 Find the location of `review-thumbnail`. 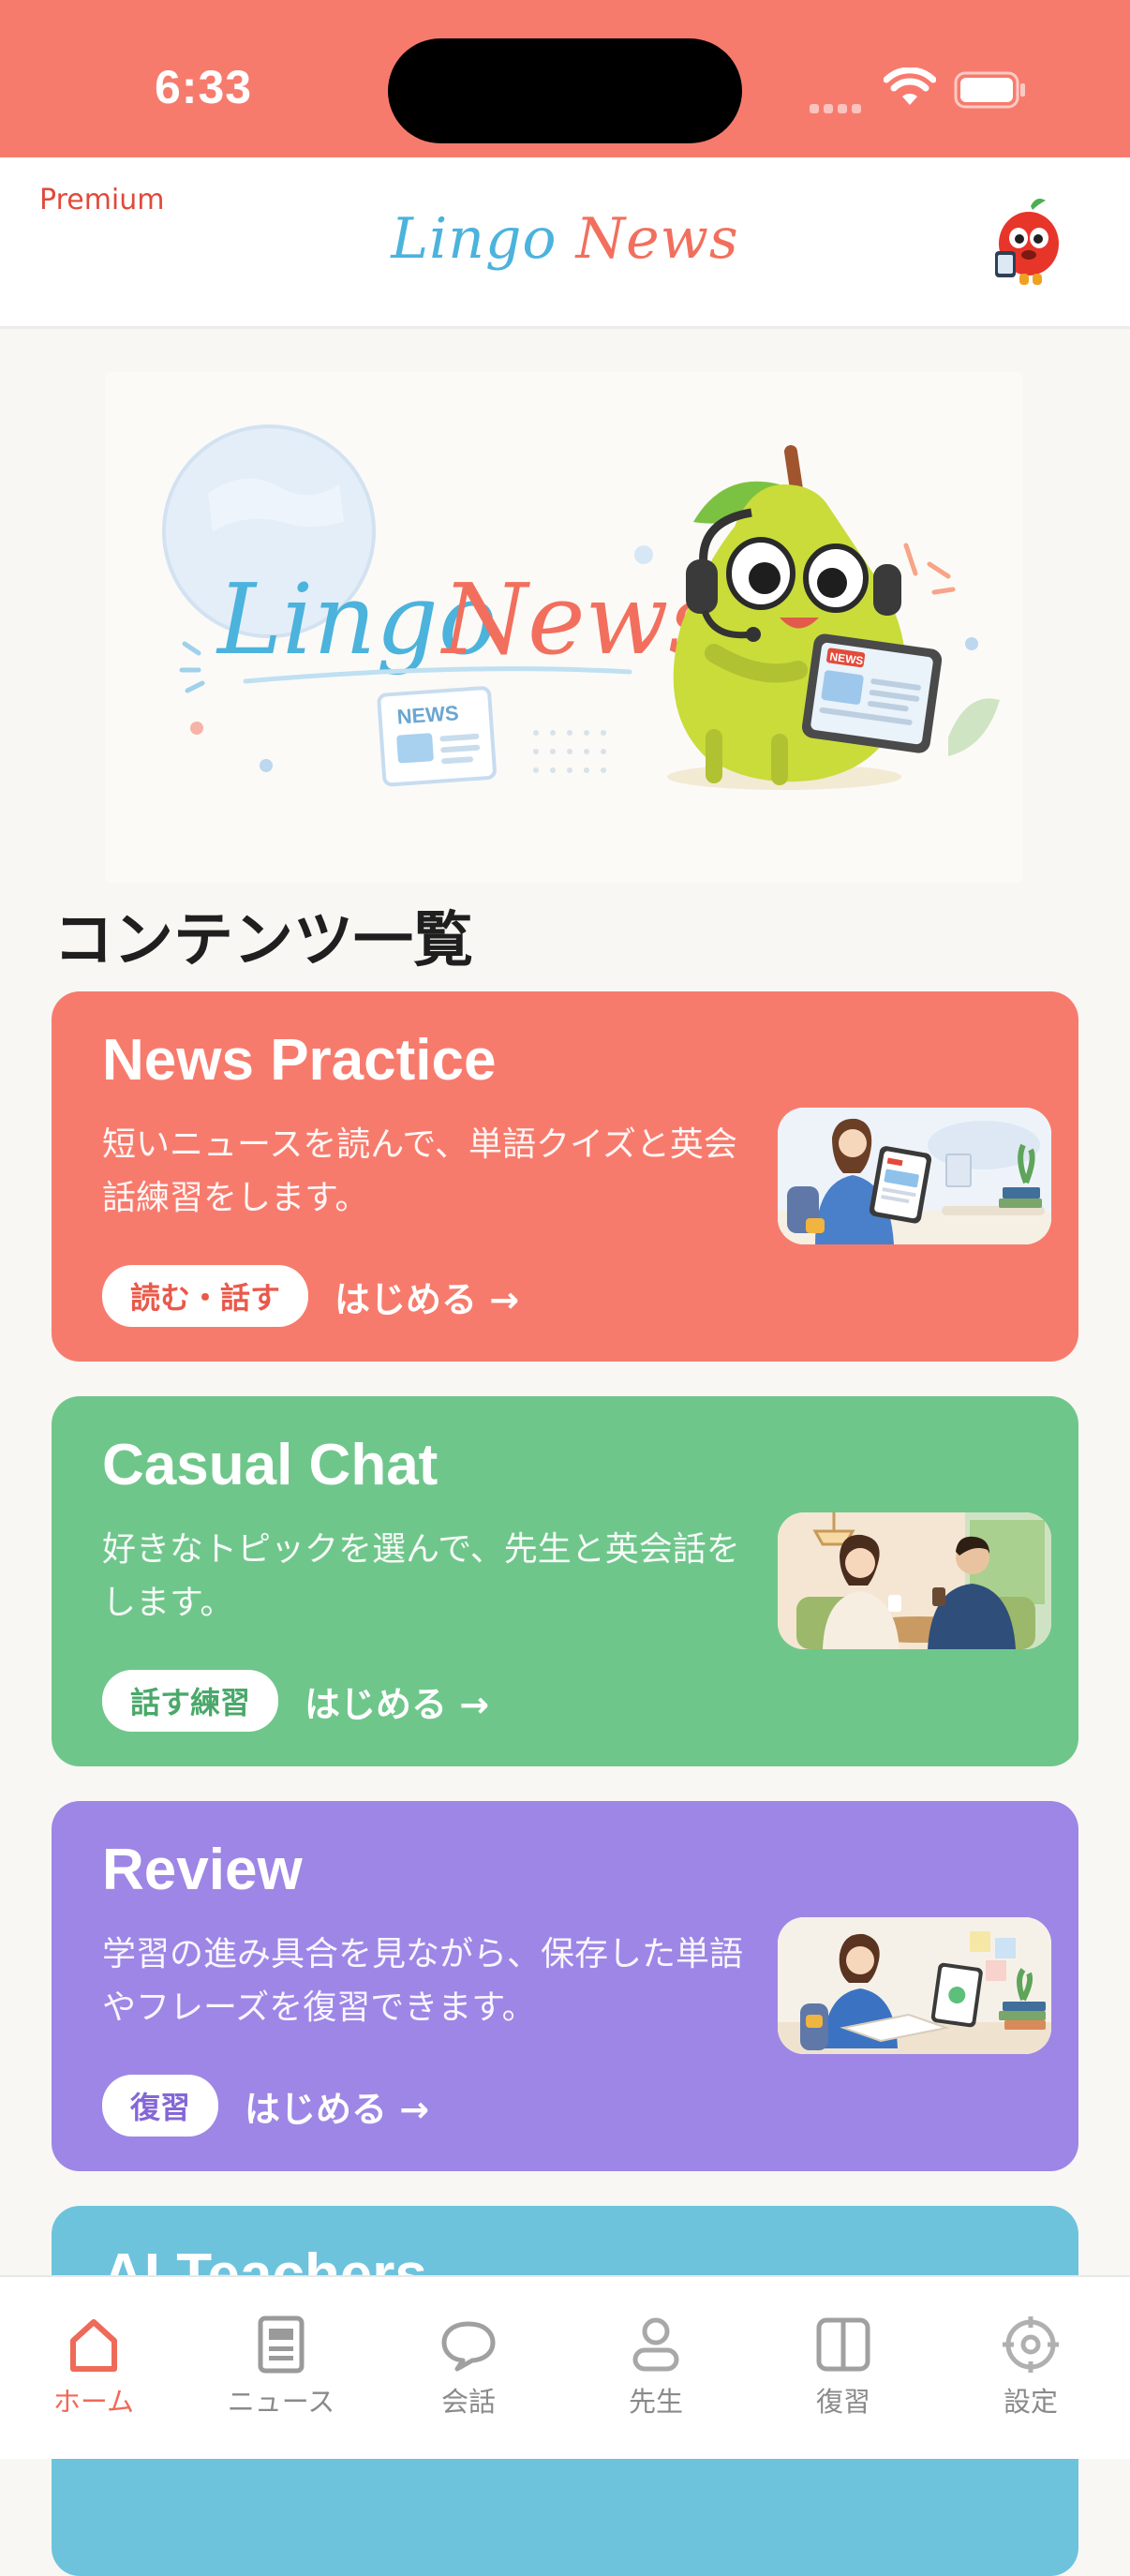

review-thumbnail is located at coordinates (914, 1985).